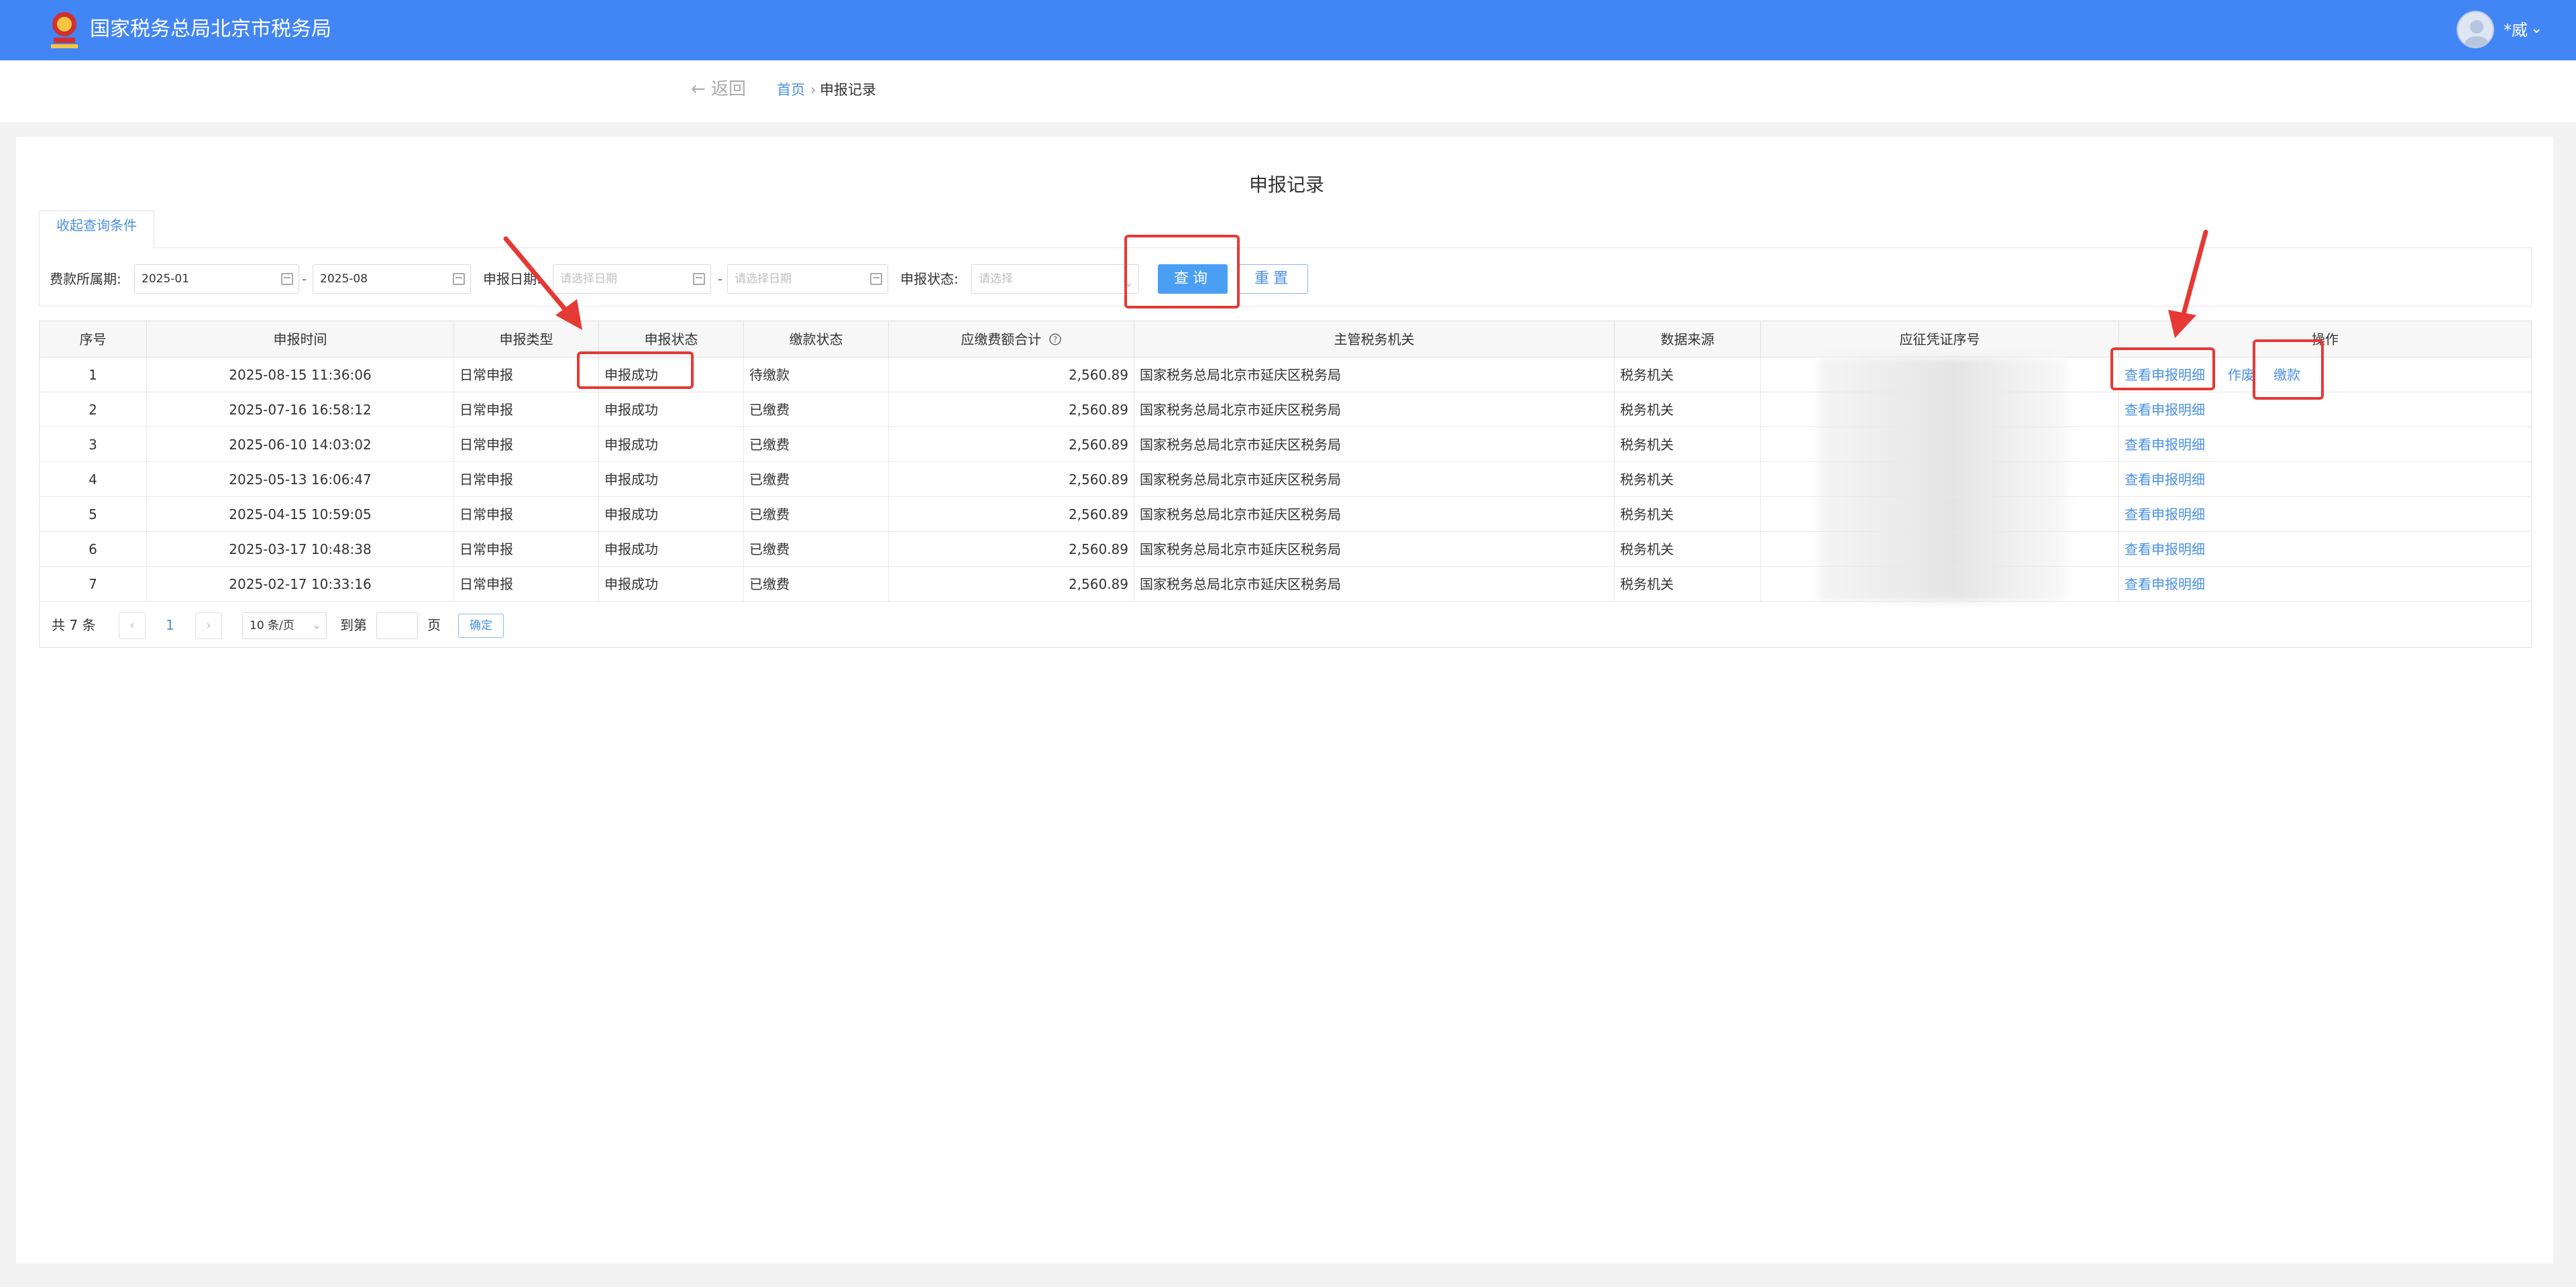 The height and width of the screenshot is (1287, 2576). I want to click on goto-label: 到第, so click(353, 625).